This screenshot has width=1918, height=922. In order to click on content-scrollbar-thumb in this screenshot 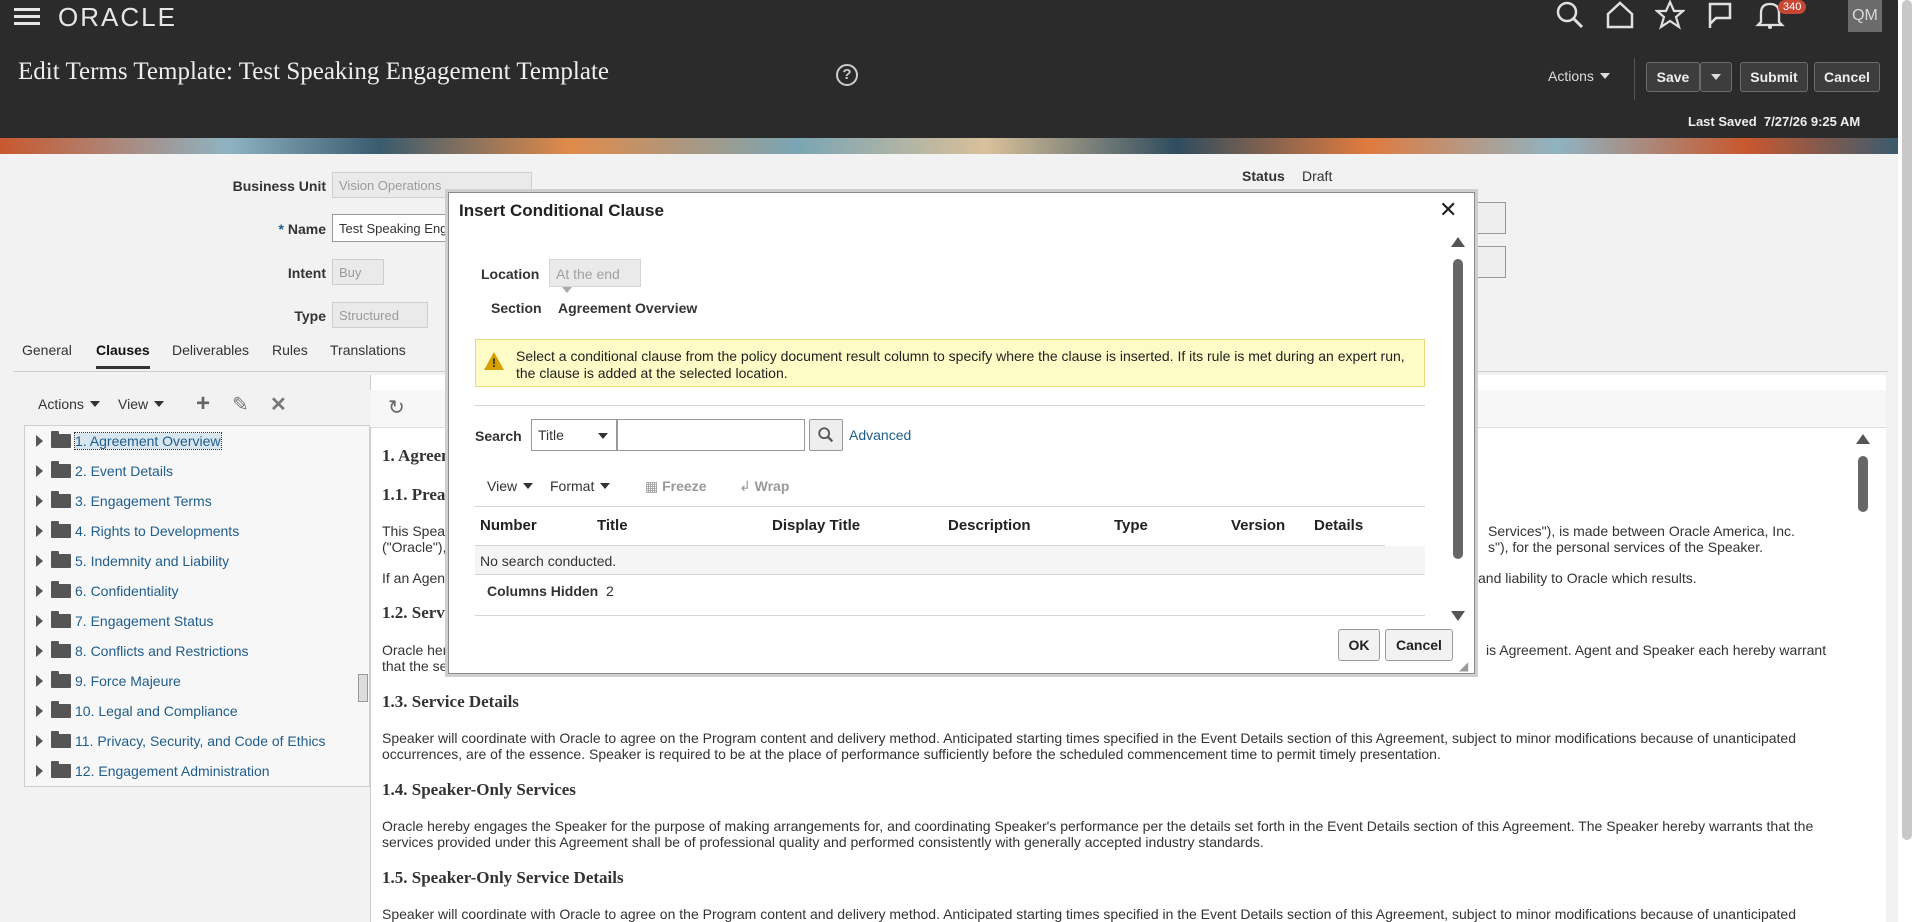, I will do `click(1863, 484)`.